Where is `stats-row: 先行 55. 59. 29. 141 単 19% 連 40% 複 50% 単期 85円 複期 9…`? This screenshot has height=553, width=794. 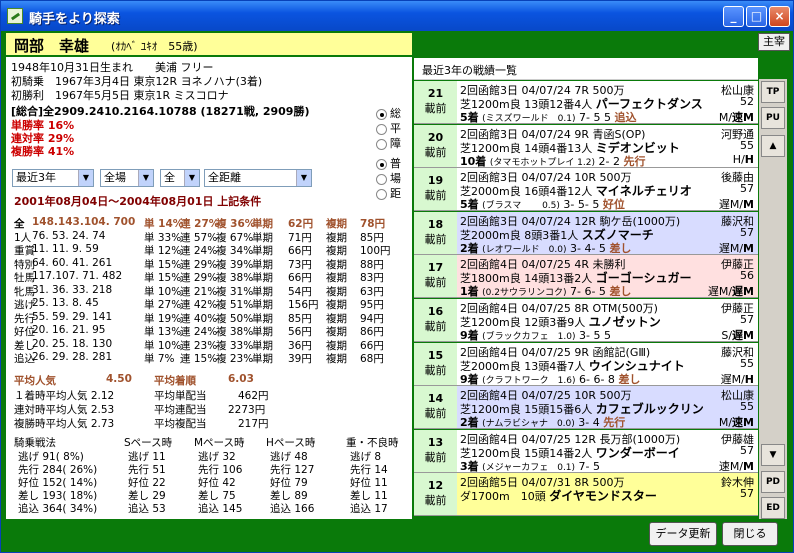
stats-row: 先行 55. 59. 29. 141 単 19% 連 40% 複 50% 単期 85円 複期 9… is located at coordinates (199, 317).